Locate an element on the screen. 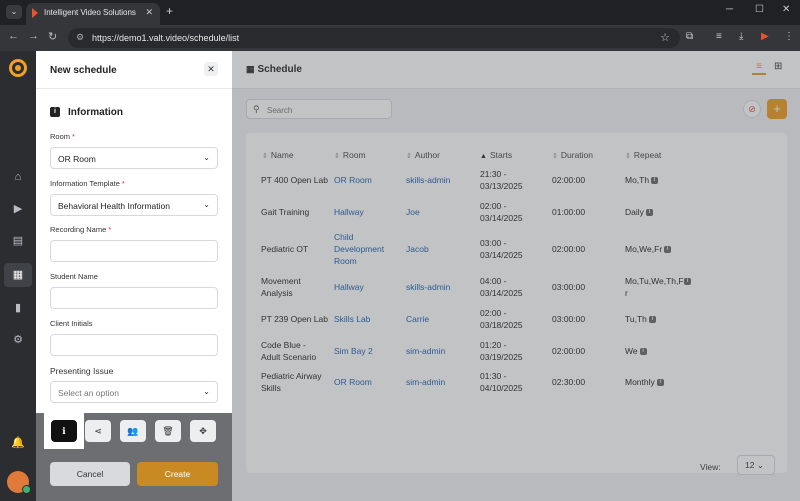 This screenshot has height=501, width=800. new-tab-icon: + is located at coordinates (169, 11).